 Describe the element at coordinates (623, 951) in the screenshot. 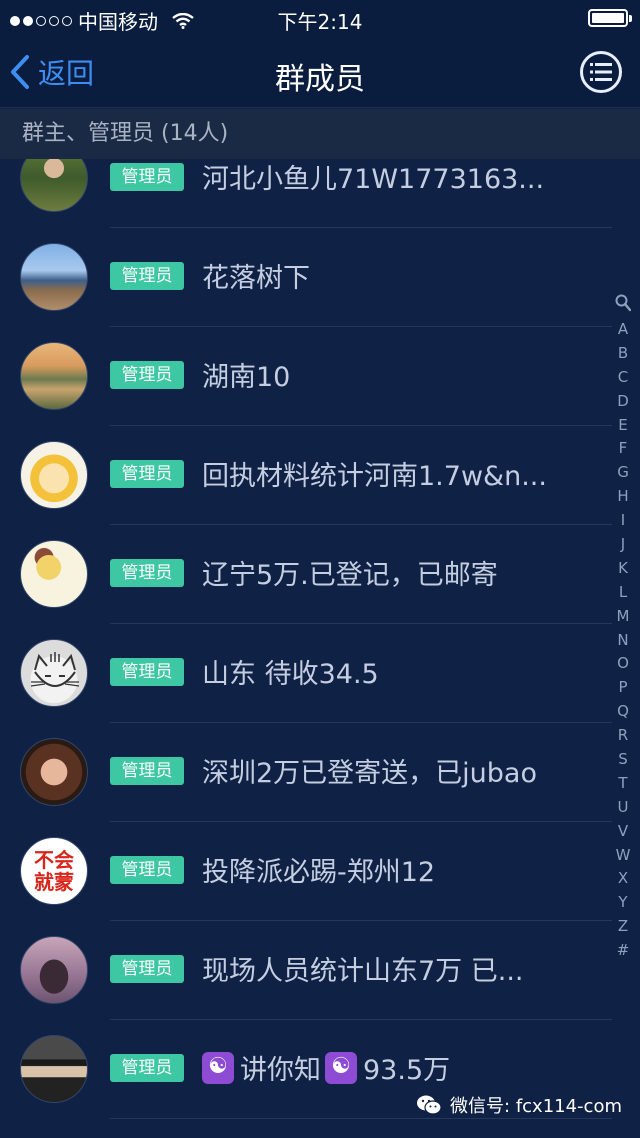

I see `index-letter: #` at that location.